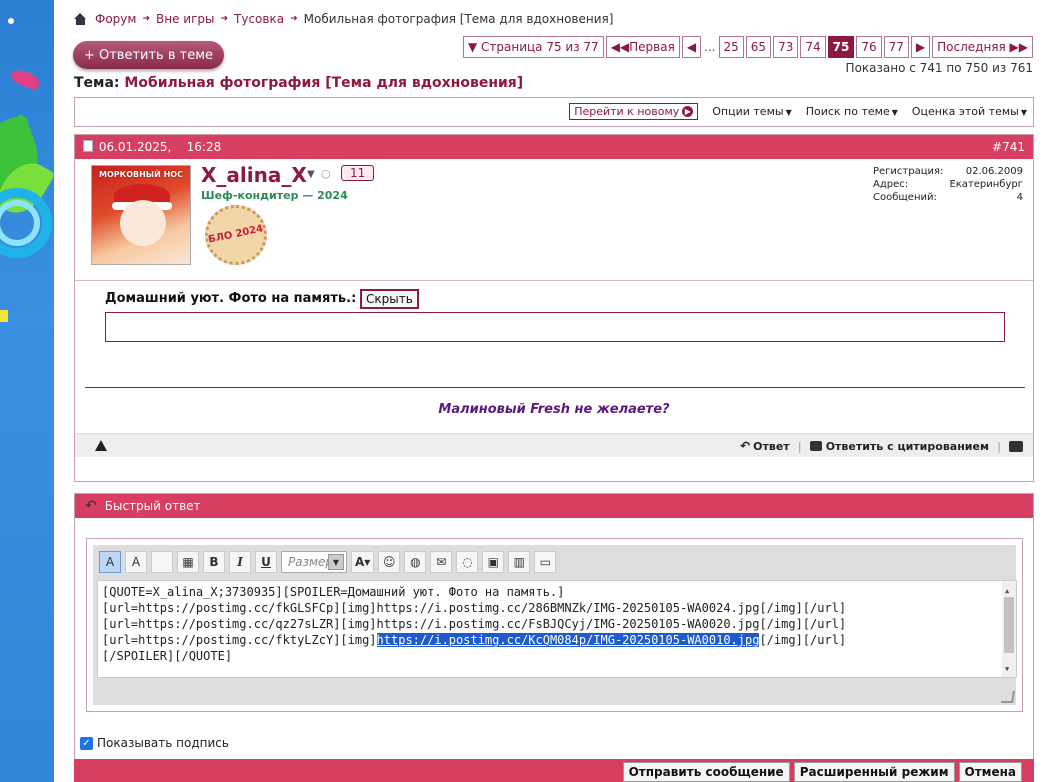  Describe the element at coordinates (101, 445) in the screenshot. I see `report-warning-icon` at that location.